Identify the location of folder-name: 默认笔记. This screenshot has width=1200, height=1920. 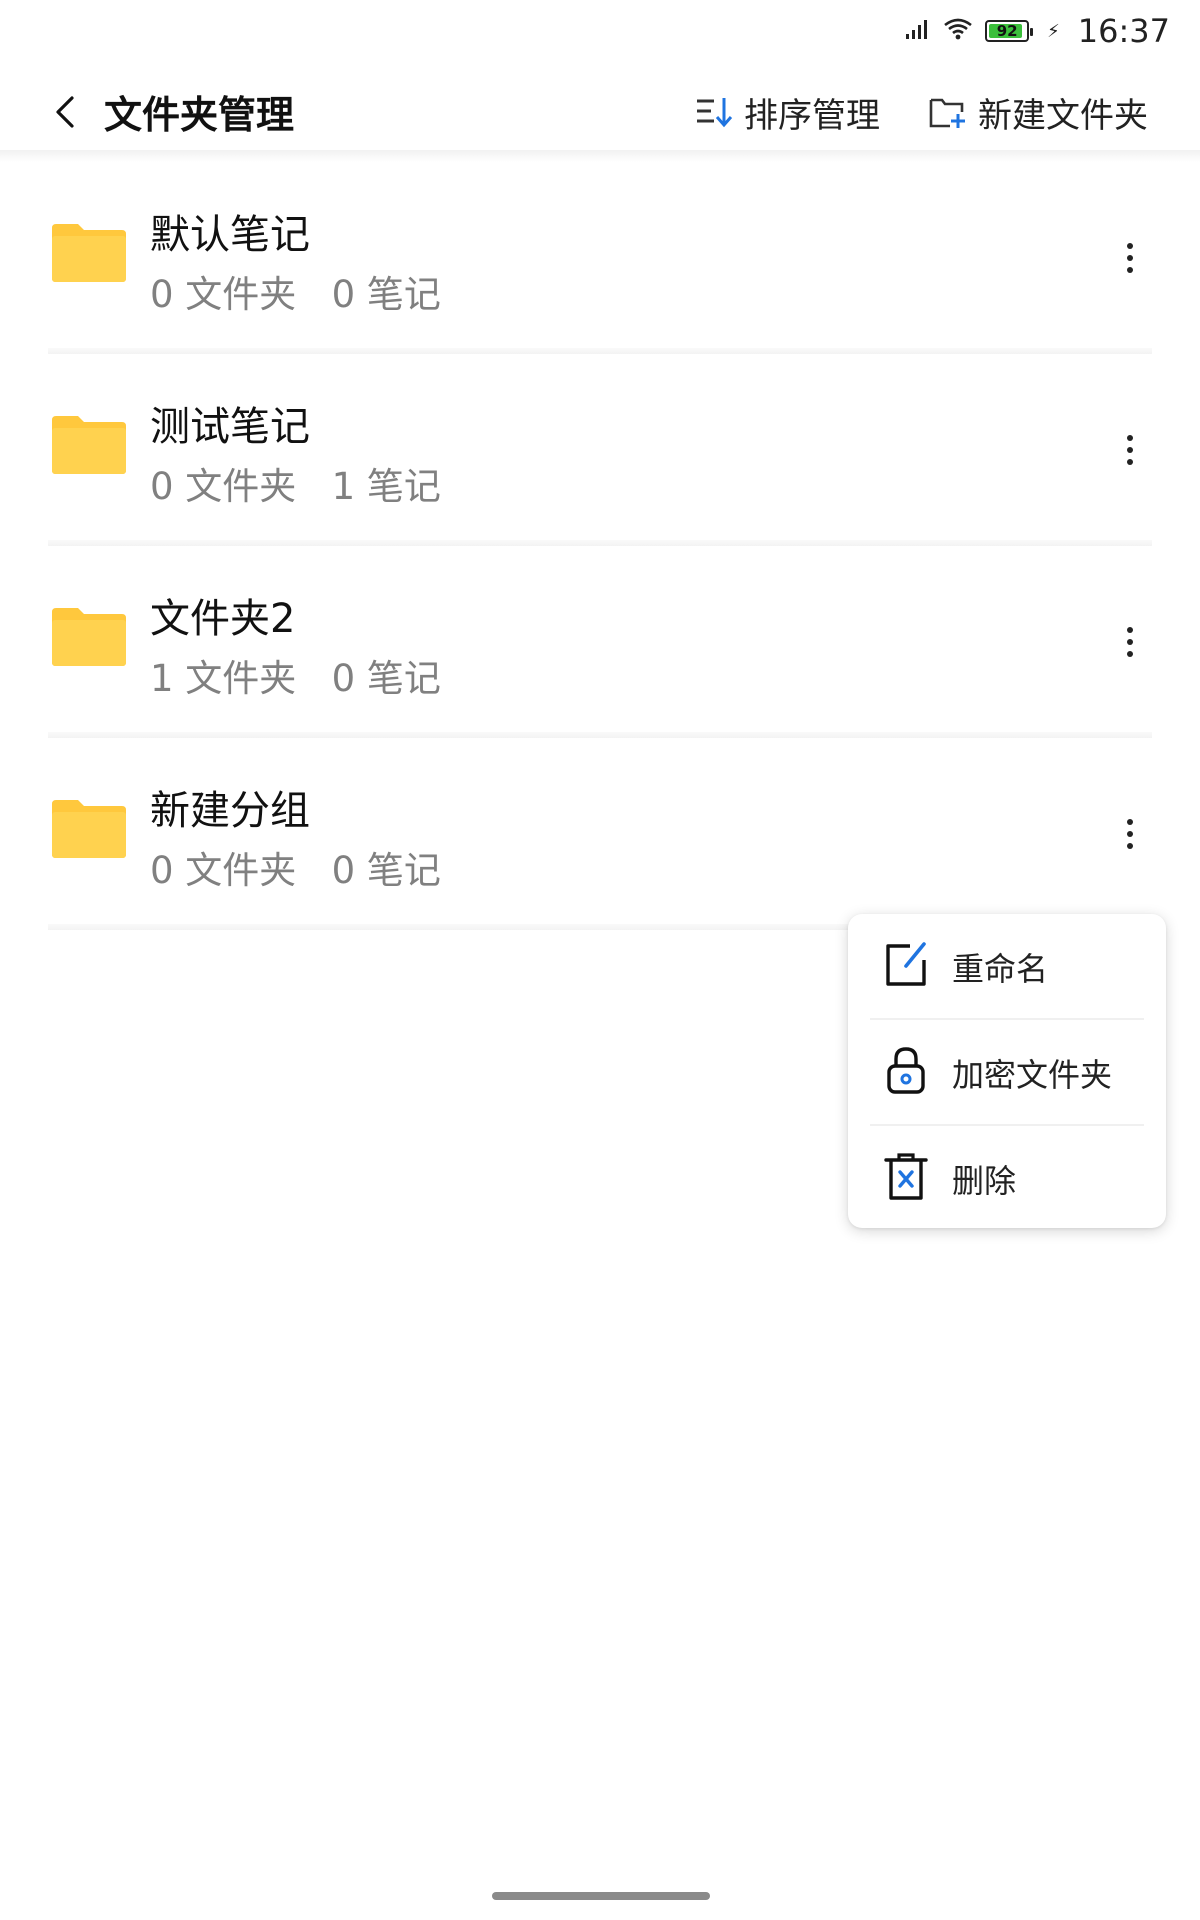
(230, 235).